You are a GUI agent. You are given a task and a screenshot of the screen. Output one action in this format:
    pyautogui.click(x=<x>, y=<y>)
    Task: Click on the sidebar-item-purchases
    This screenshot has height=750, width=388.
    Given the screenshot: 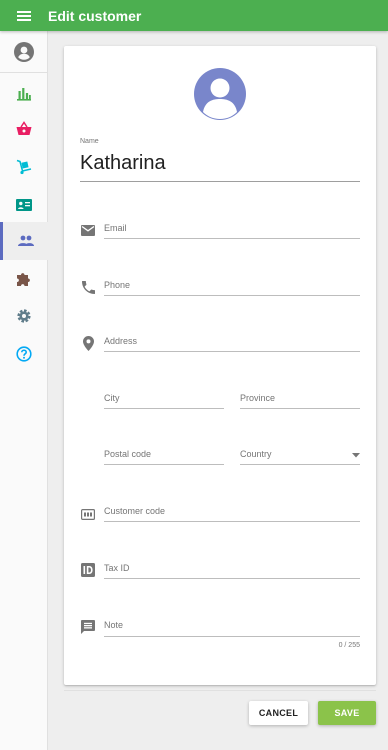 What is the action you would take?
    pyautogui.click(x=24, y=167)
    